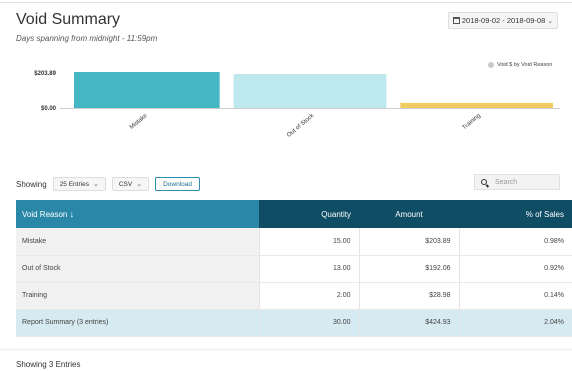 This screenshot has height=371, width=572. I want to click on date-range-picker: 2018-09-02 - 2018-09-08 ⌄, so click(503, 20).